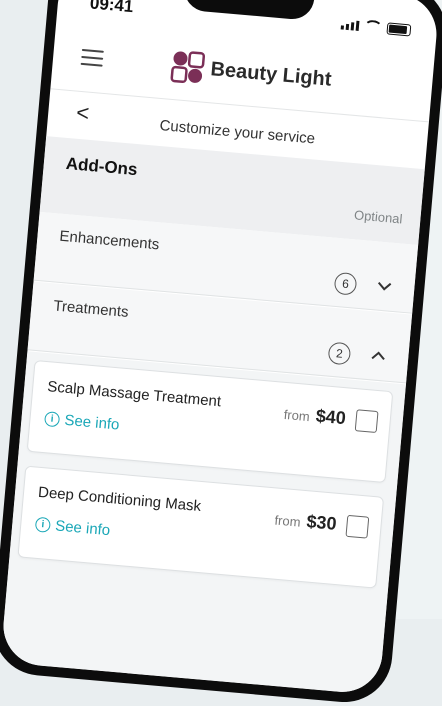 Image resolution: width=442 pixels, height=706 pixels. I want to click on battery-icon, so click(399, 29).